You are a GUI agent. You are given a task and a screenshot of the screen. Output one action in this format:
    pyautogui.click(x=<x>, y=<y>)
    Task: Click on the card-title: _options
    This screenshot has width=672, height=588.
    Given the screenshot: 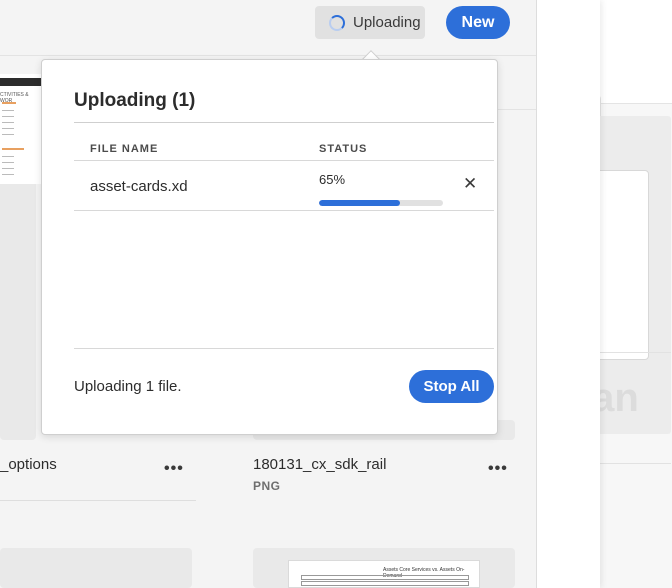 What is the action you would take?
    pyautogui.click(x=28, y=464)
    